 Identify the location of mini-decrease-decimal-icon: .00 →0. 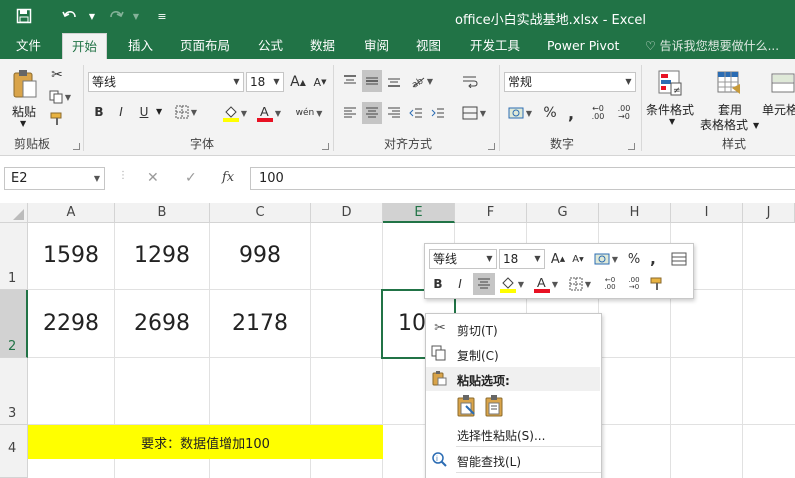
(634, 284).